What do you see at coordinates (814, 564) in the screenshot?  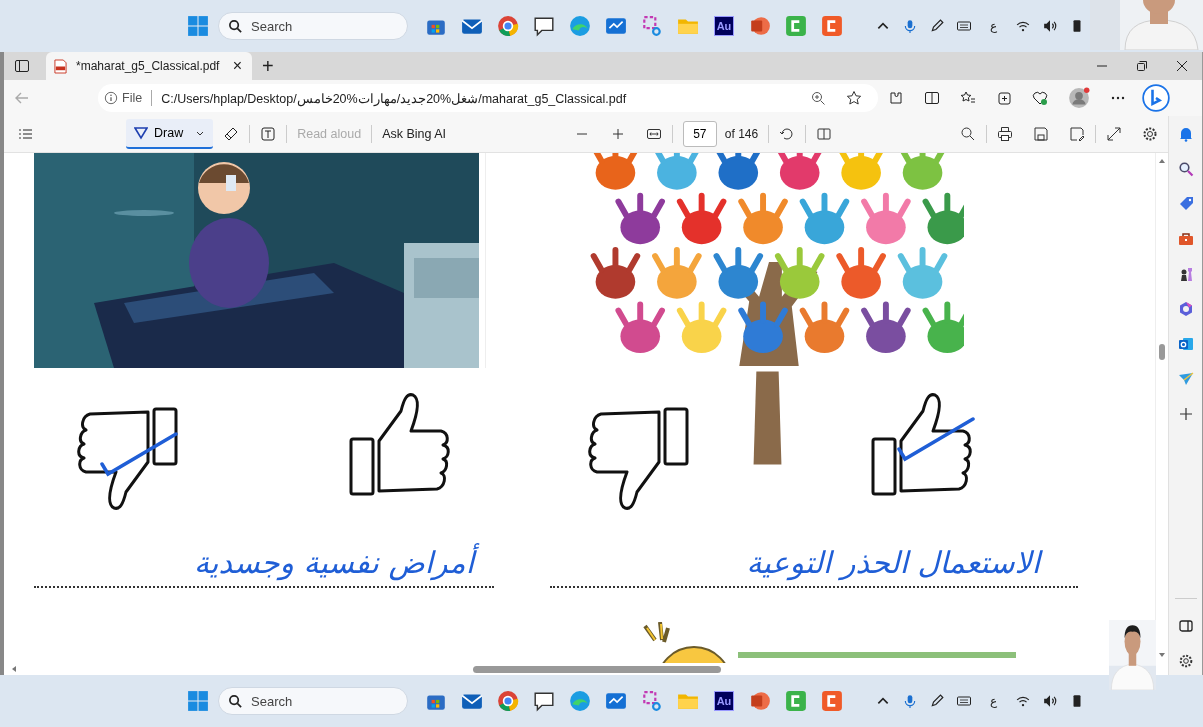 I see `handwritten-answer: الاستعمال الحذر التوعية` at bounding box center [814, 564].